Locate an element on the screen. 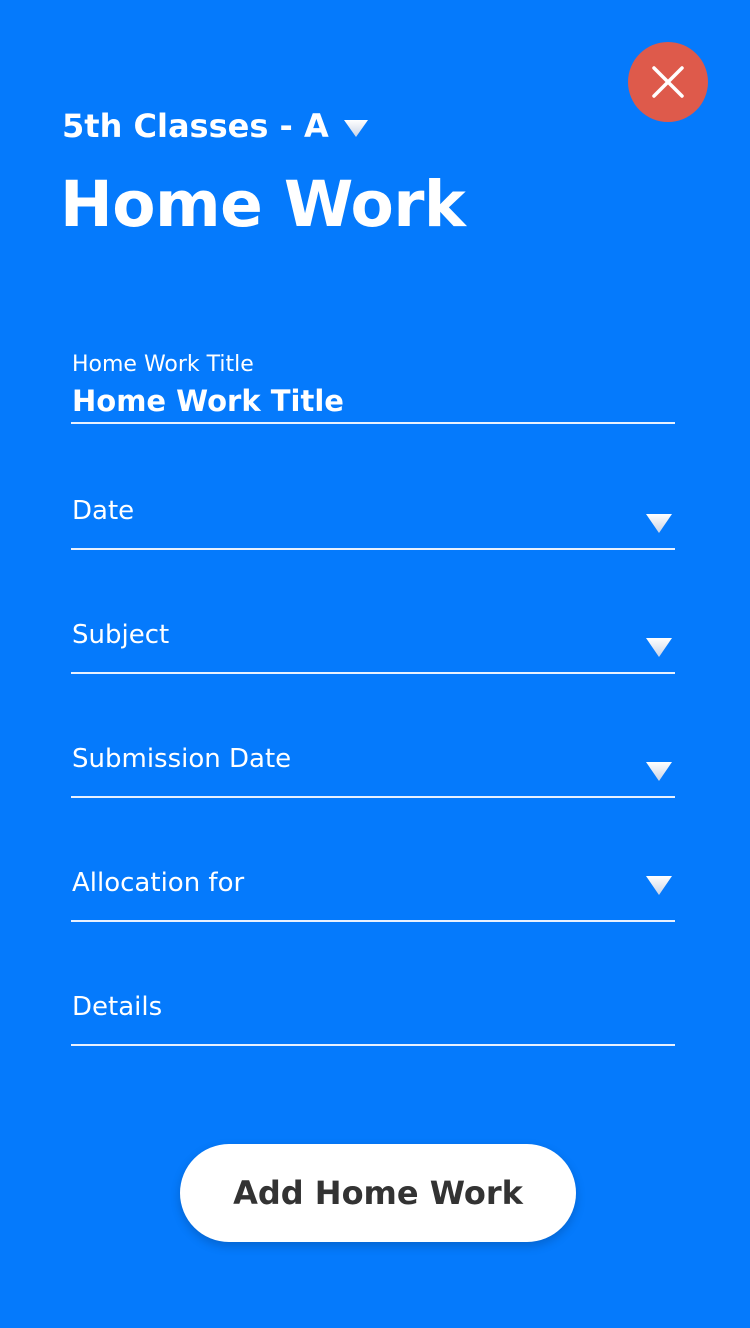  close-button is located at coordinates (668, 82).